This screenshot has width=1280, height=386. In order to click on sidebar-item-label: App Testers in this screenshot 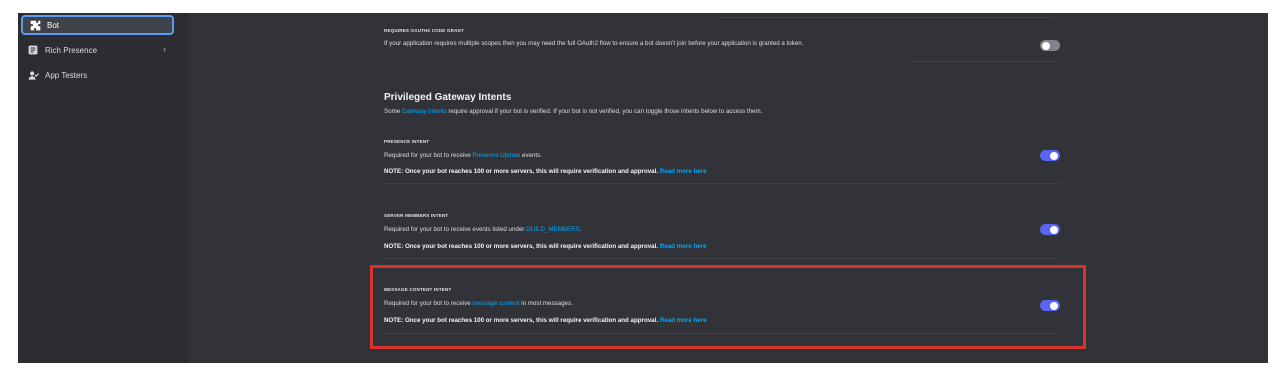, I will do `click(66, 75)`.